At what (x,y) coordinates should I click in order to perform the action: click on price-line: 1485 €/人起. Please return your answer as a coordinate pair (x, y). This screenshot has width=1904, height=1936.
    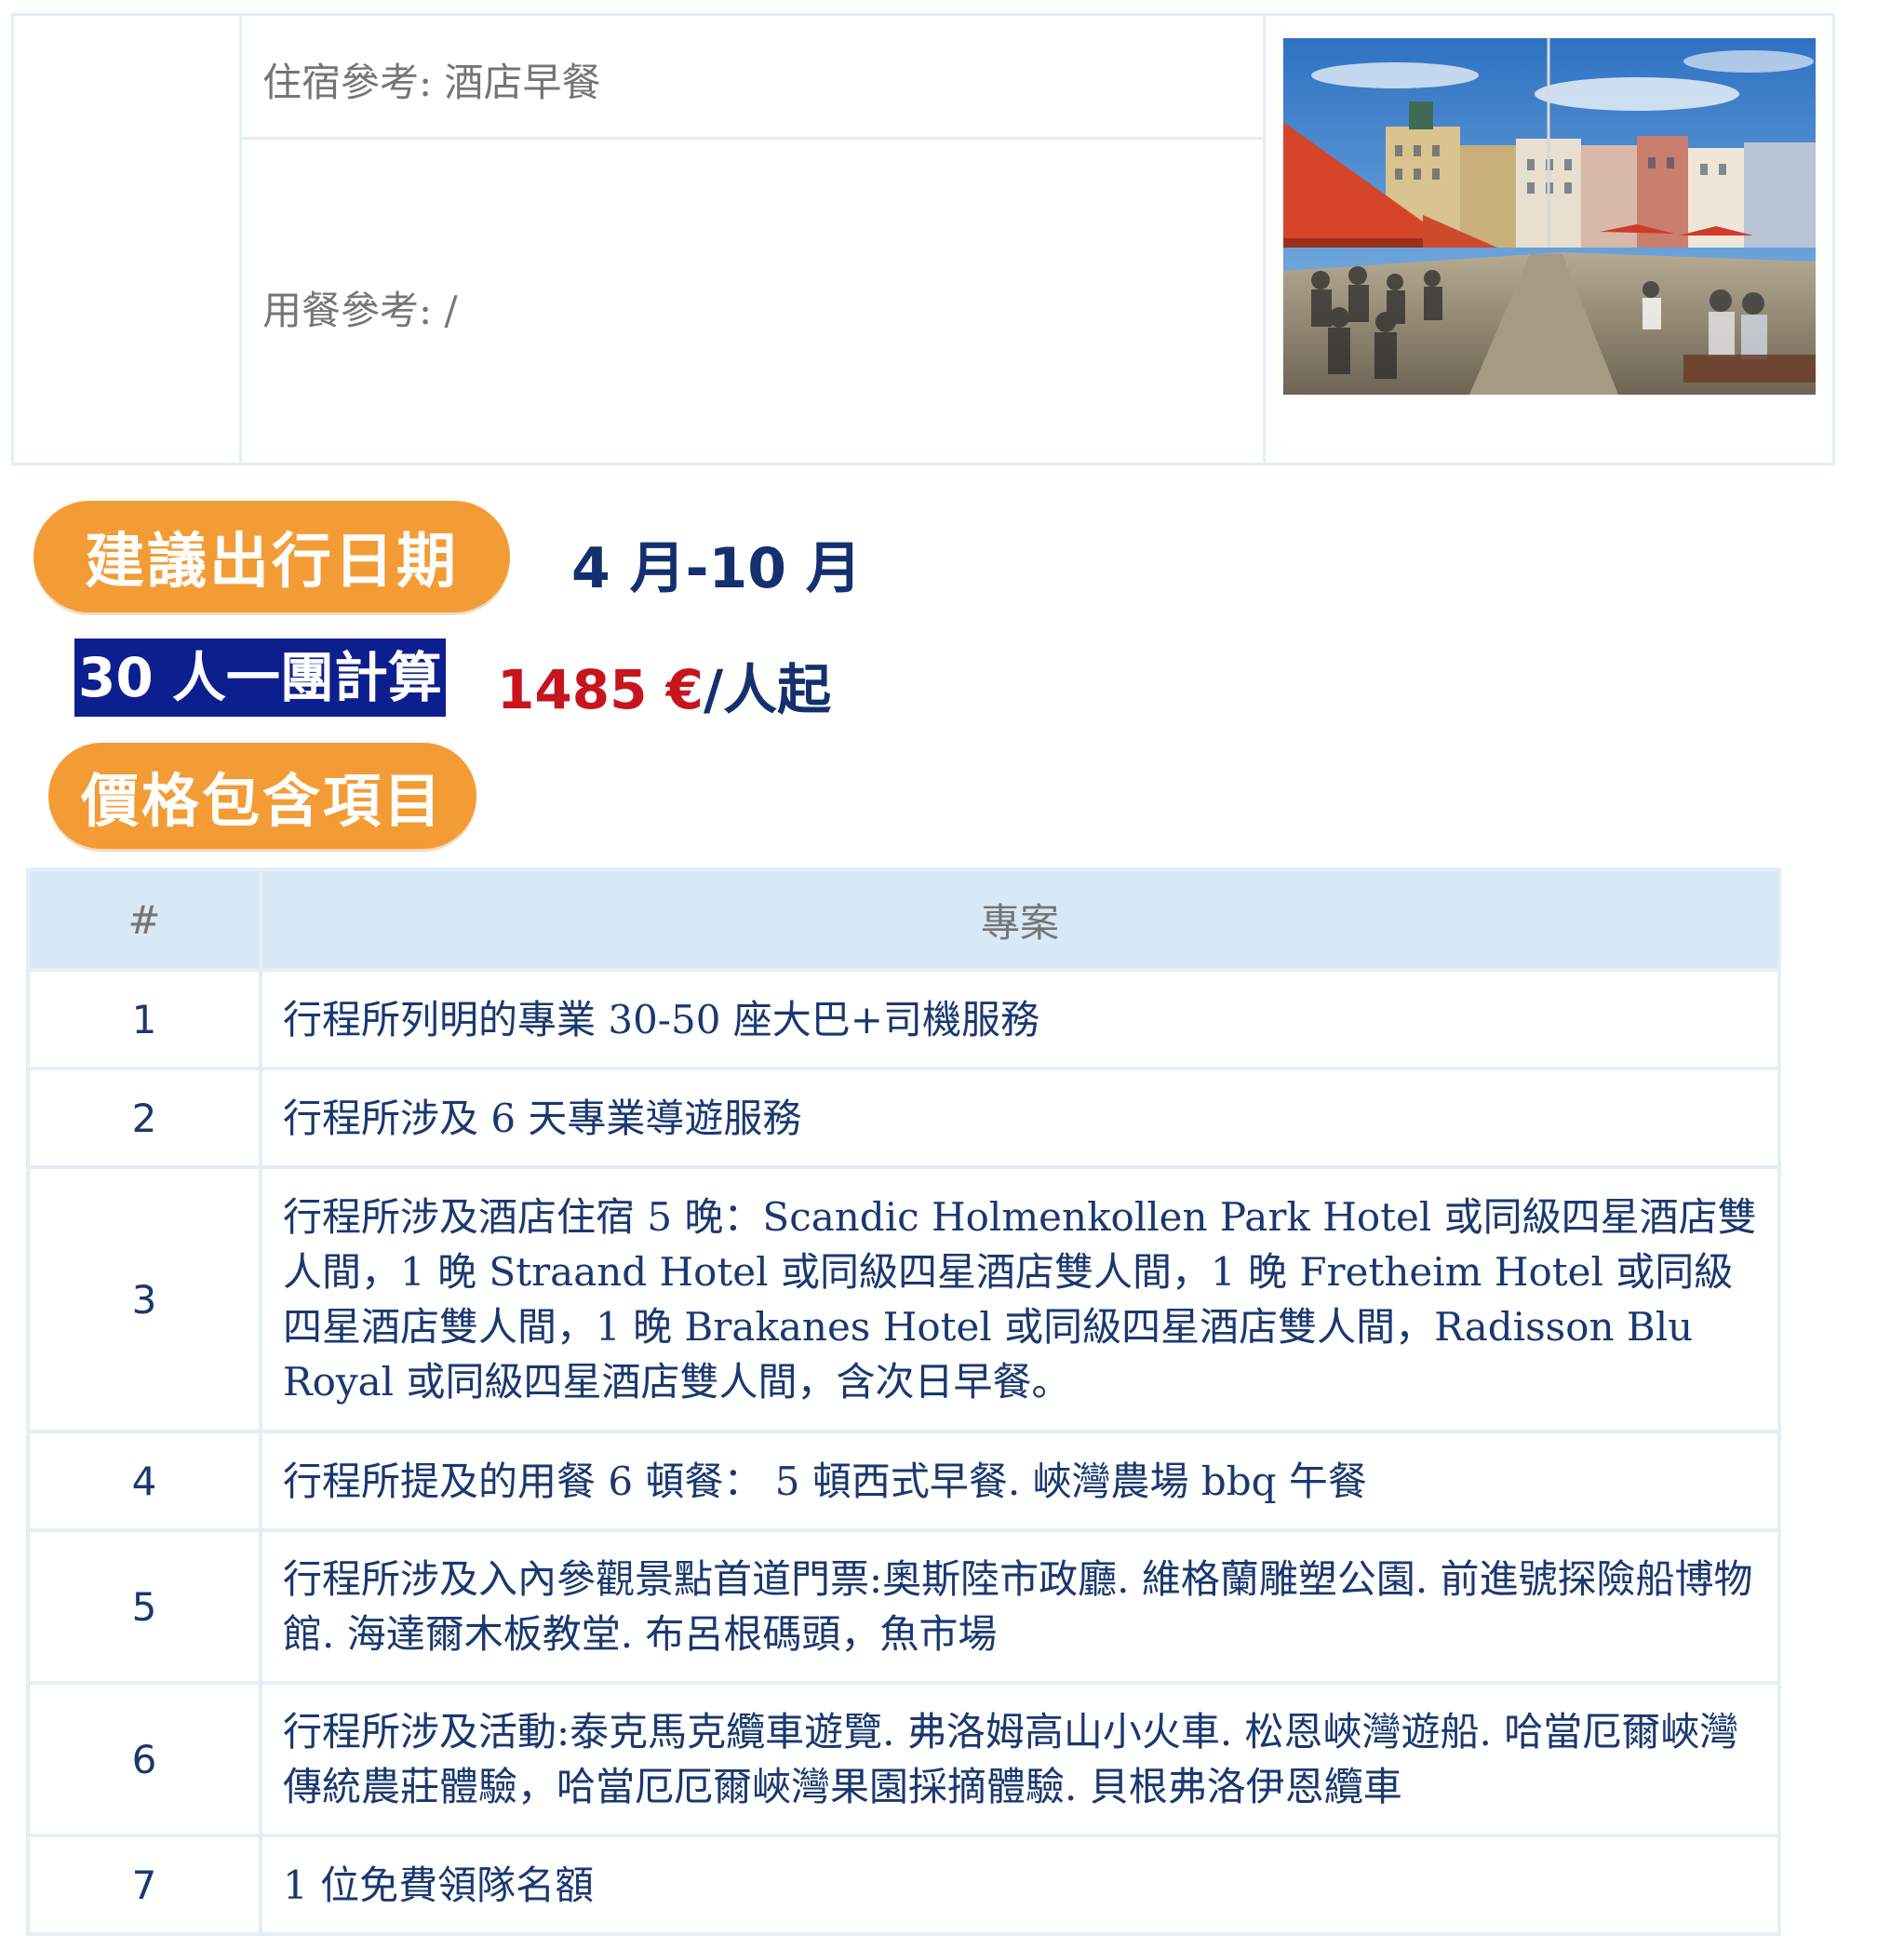
    Looking at the image, I should click on (664, 685).